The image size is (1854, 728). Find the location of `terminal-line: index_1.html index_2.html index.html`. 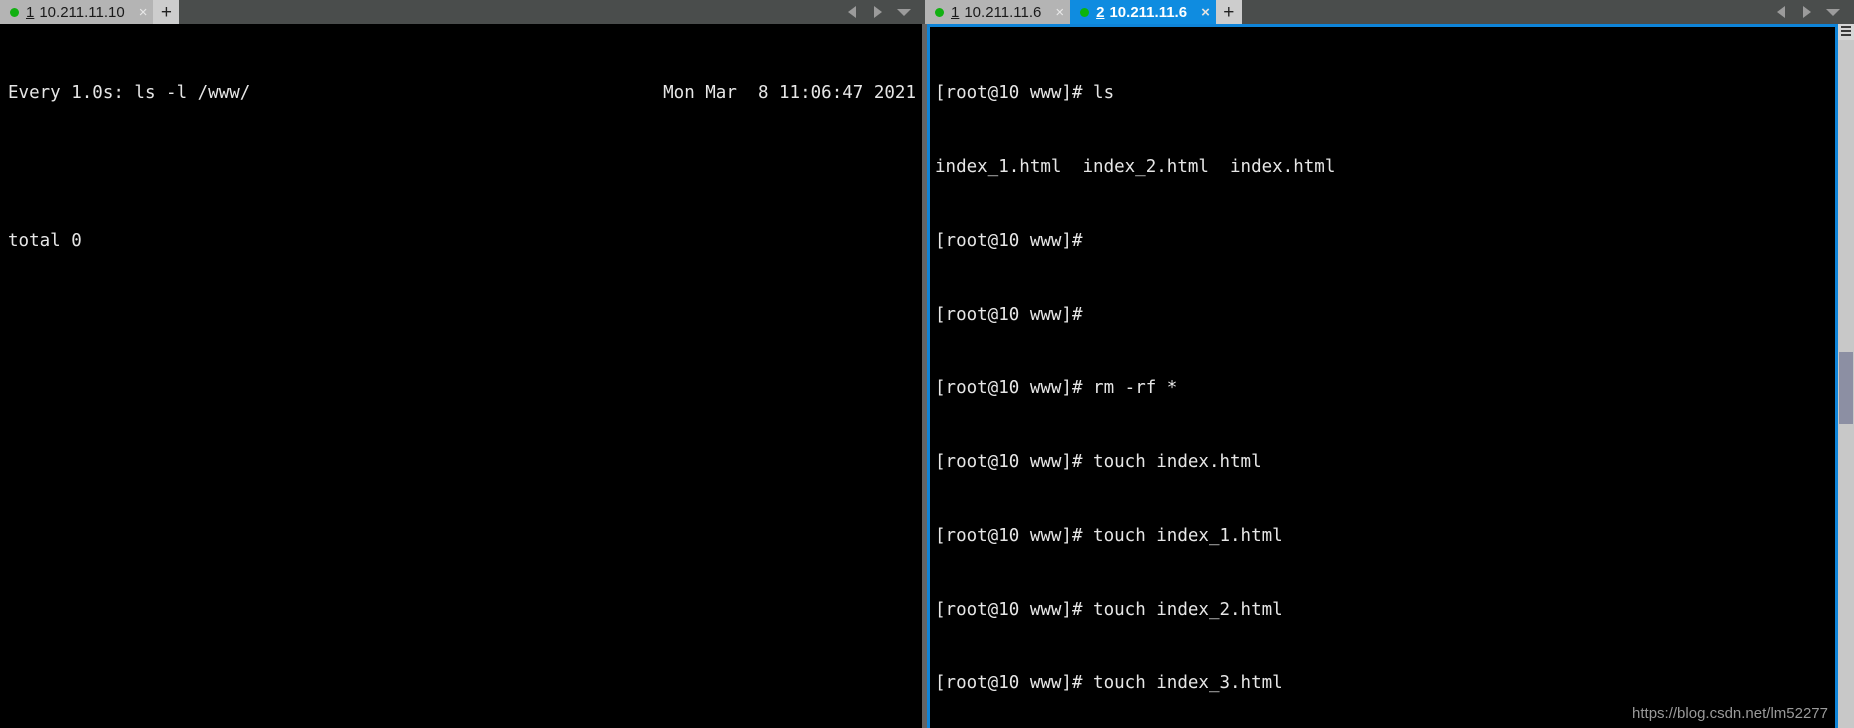

terminal-line: index_1.html index_2.html index.html is located at coordinates (1394, 167).